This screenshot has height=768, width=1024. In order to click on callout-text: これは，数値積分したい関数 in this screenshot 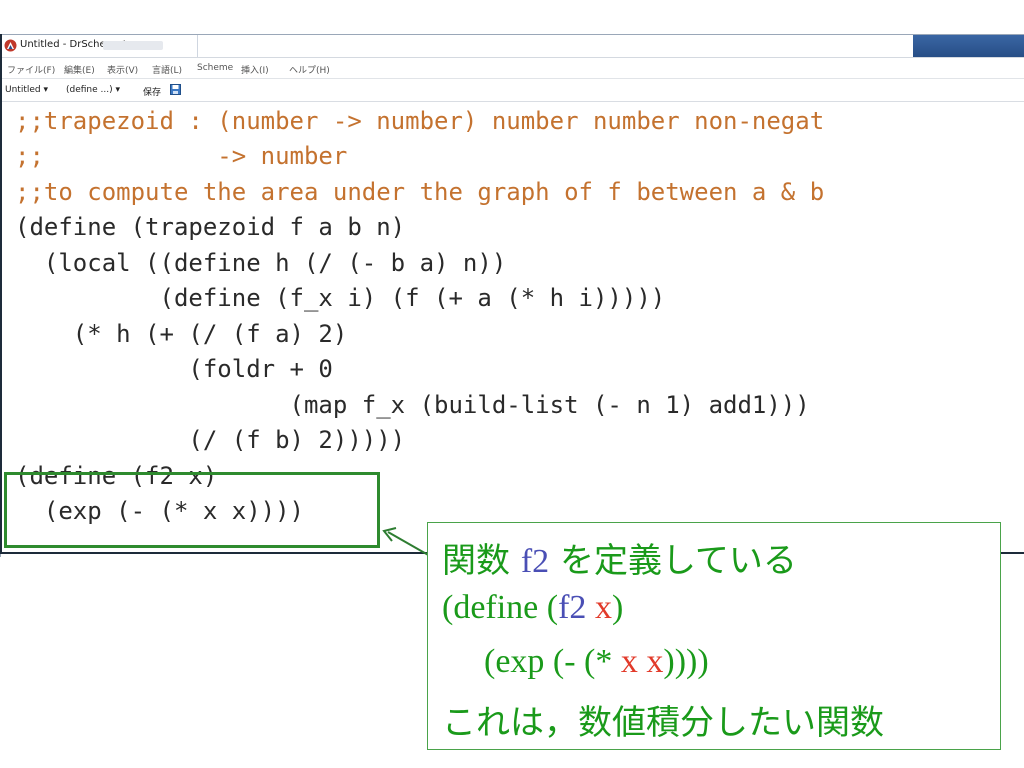, I will do `click(663, 723)`.